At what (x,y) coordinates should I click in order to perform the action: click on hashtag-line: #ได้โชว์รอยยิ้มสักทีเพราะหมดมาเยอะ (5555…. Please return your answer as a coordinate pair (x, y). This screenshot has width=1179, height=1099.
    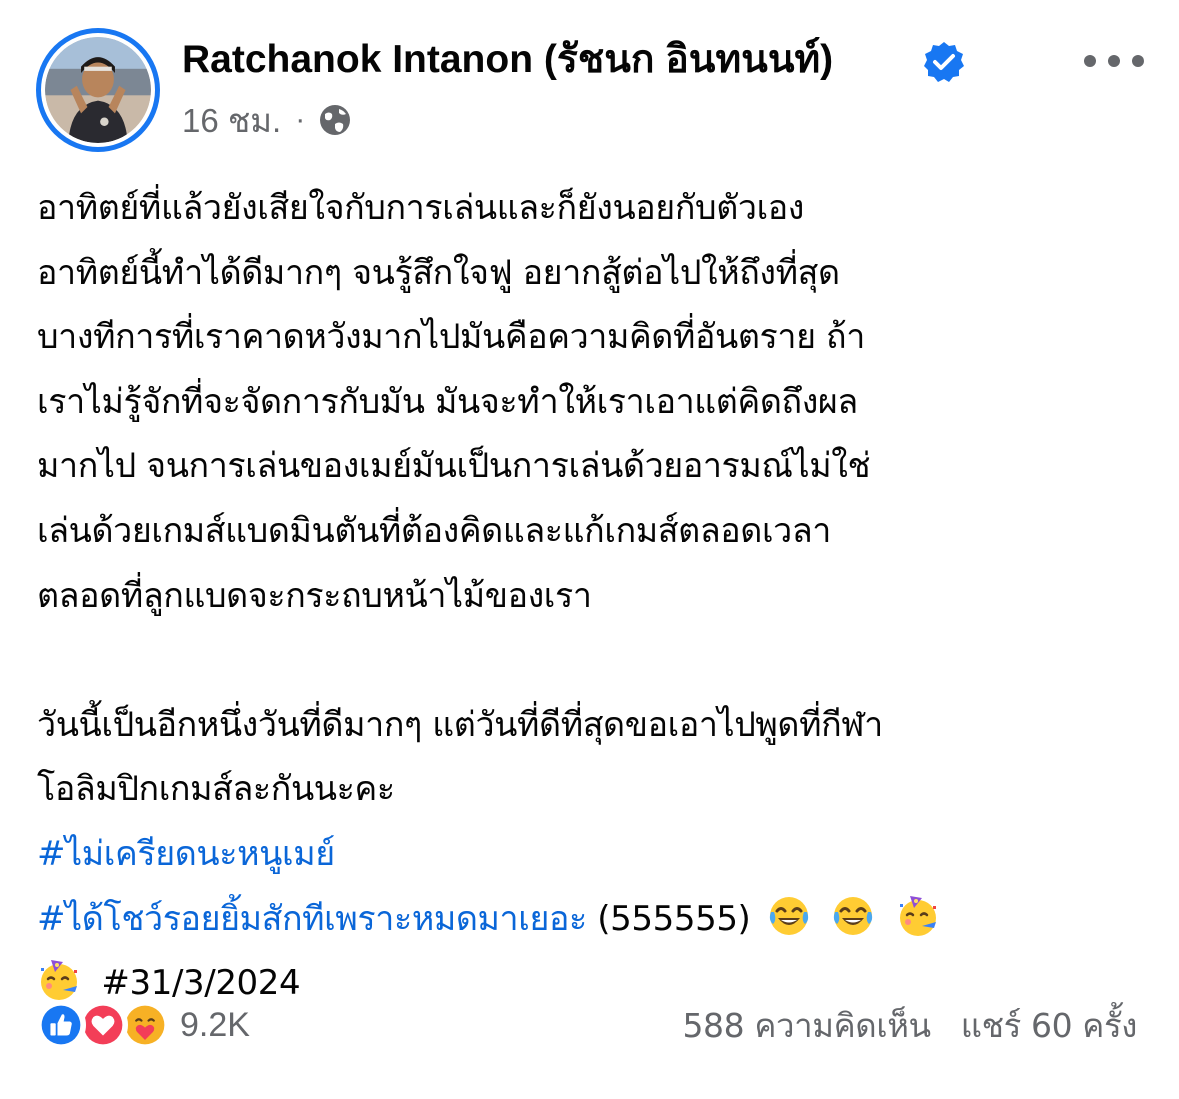
    Looking at the image, I should click on (592, 919).